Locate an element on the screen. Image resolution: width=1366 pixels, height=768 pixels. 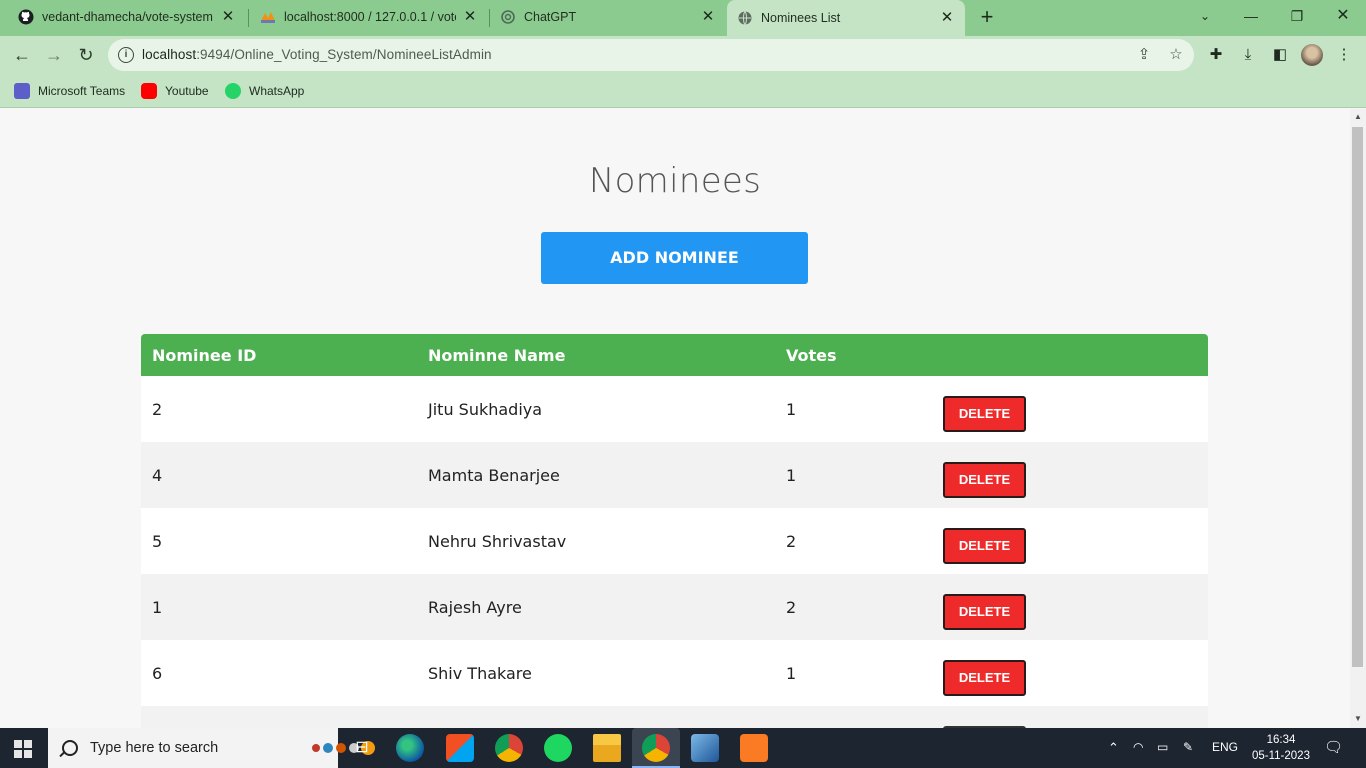
table-row-partial is located at coordinates (674, 717).